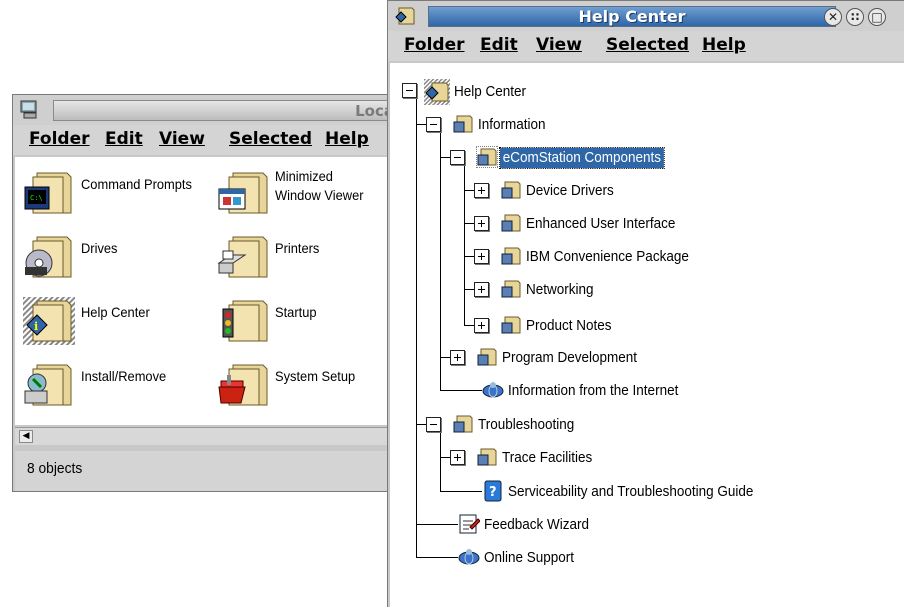 This screenshot has height=607, width=904. I want to click on folder-item-startup: Startup, so click(307, 320).